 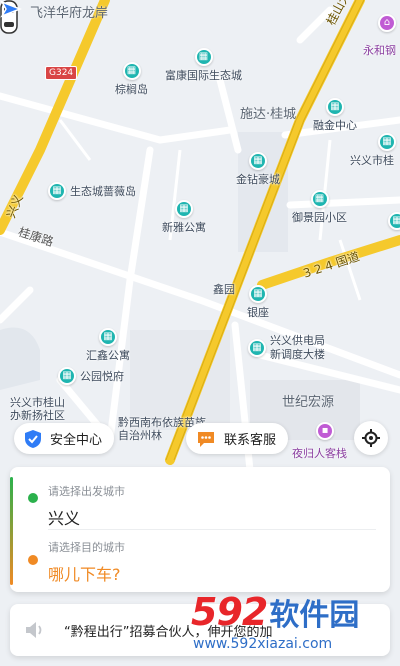 What do you see at coordinates (76, 440) in the screenshot?
I see `safety-center-label: 安全中心` at bounding box center [76, 440].